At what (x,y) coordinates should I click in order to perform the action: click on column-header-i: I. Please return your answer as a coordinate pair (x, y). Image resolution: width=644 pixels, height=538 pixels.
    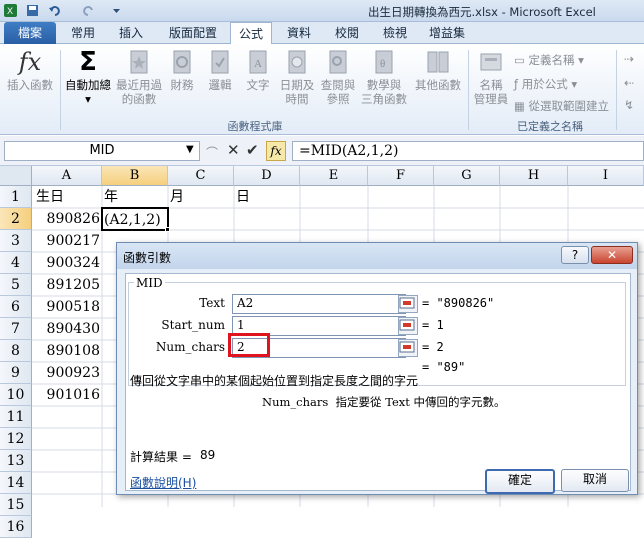
    Looking at the image, I should click on (606, 176).